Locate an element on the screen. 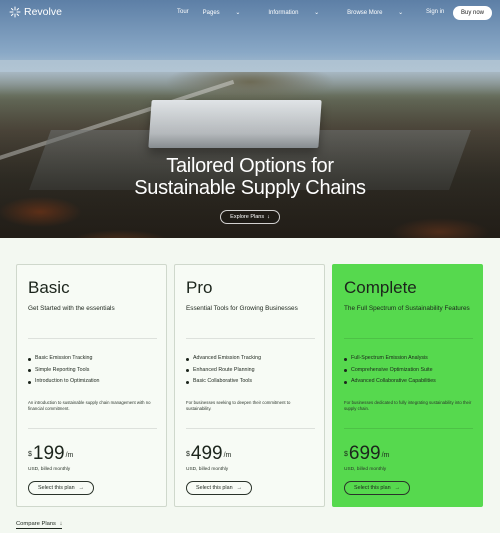 This screenshot has width=500, height=533. feature-item: Comprehensive Optimization Suite is located at coordinates (390, 371).